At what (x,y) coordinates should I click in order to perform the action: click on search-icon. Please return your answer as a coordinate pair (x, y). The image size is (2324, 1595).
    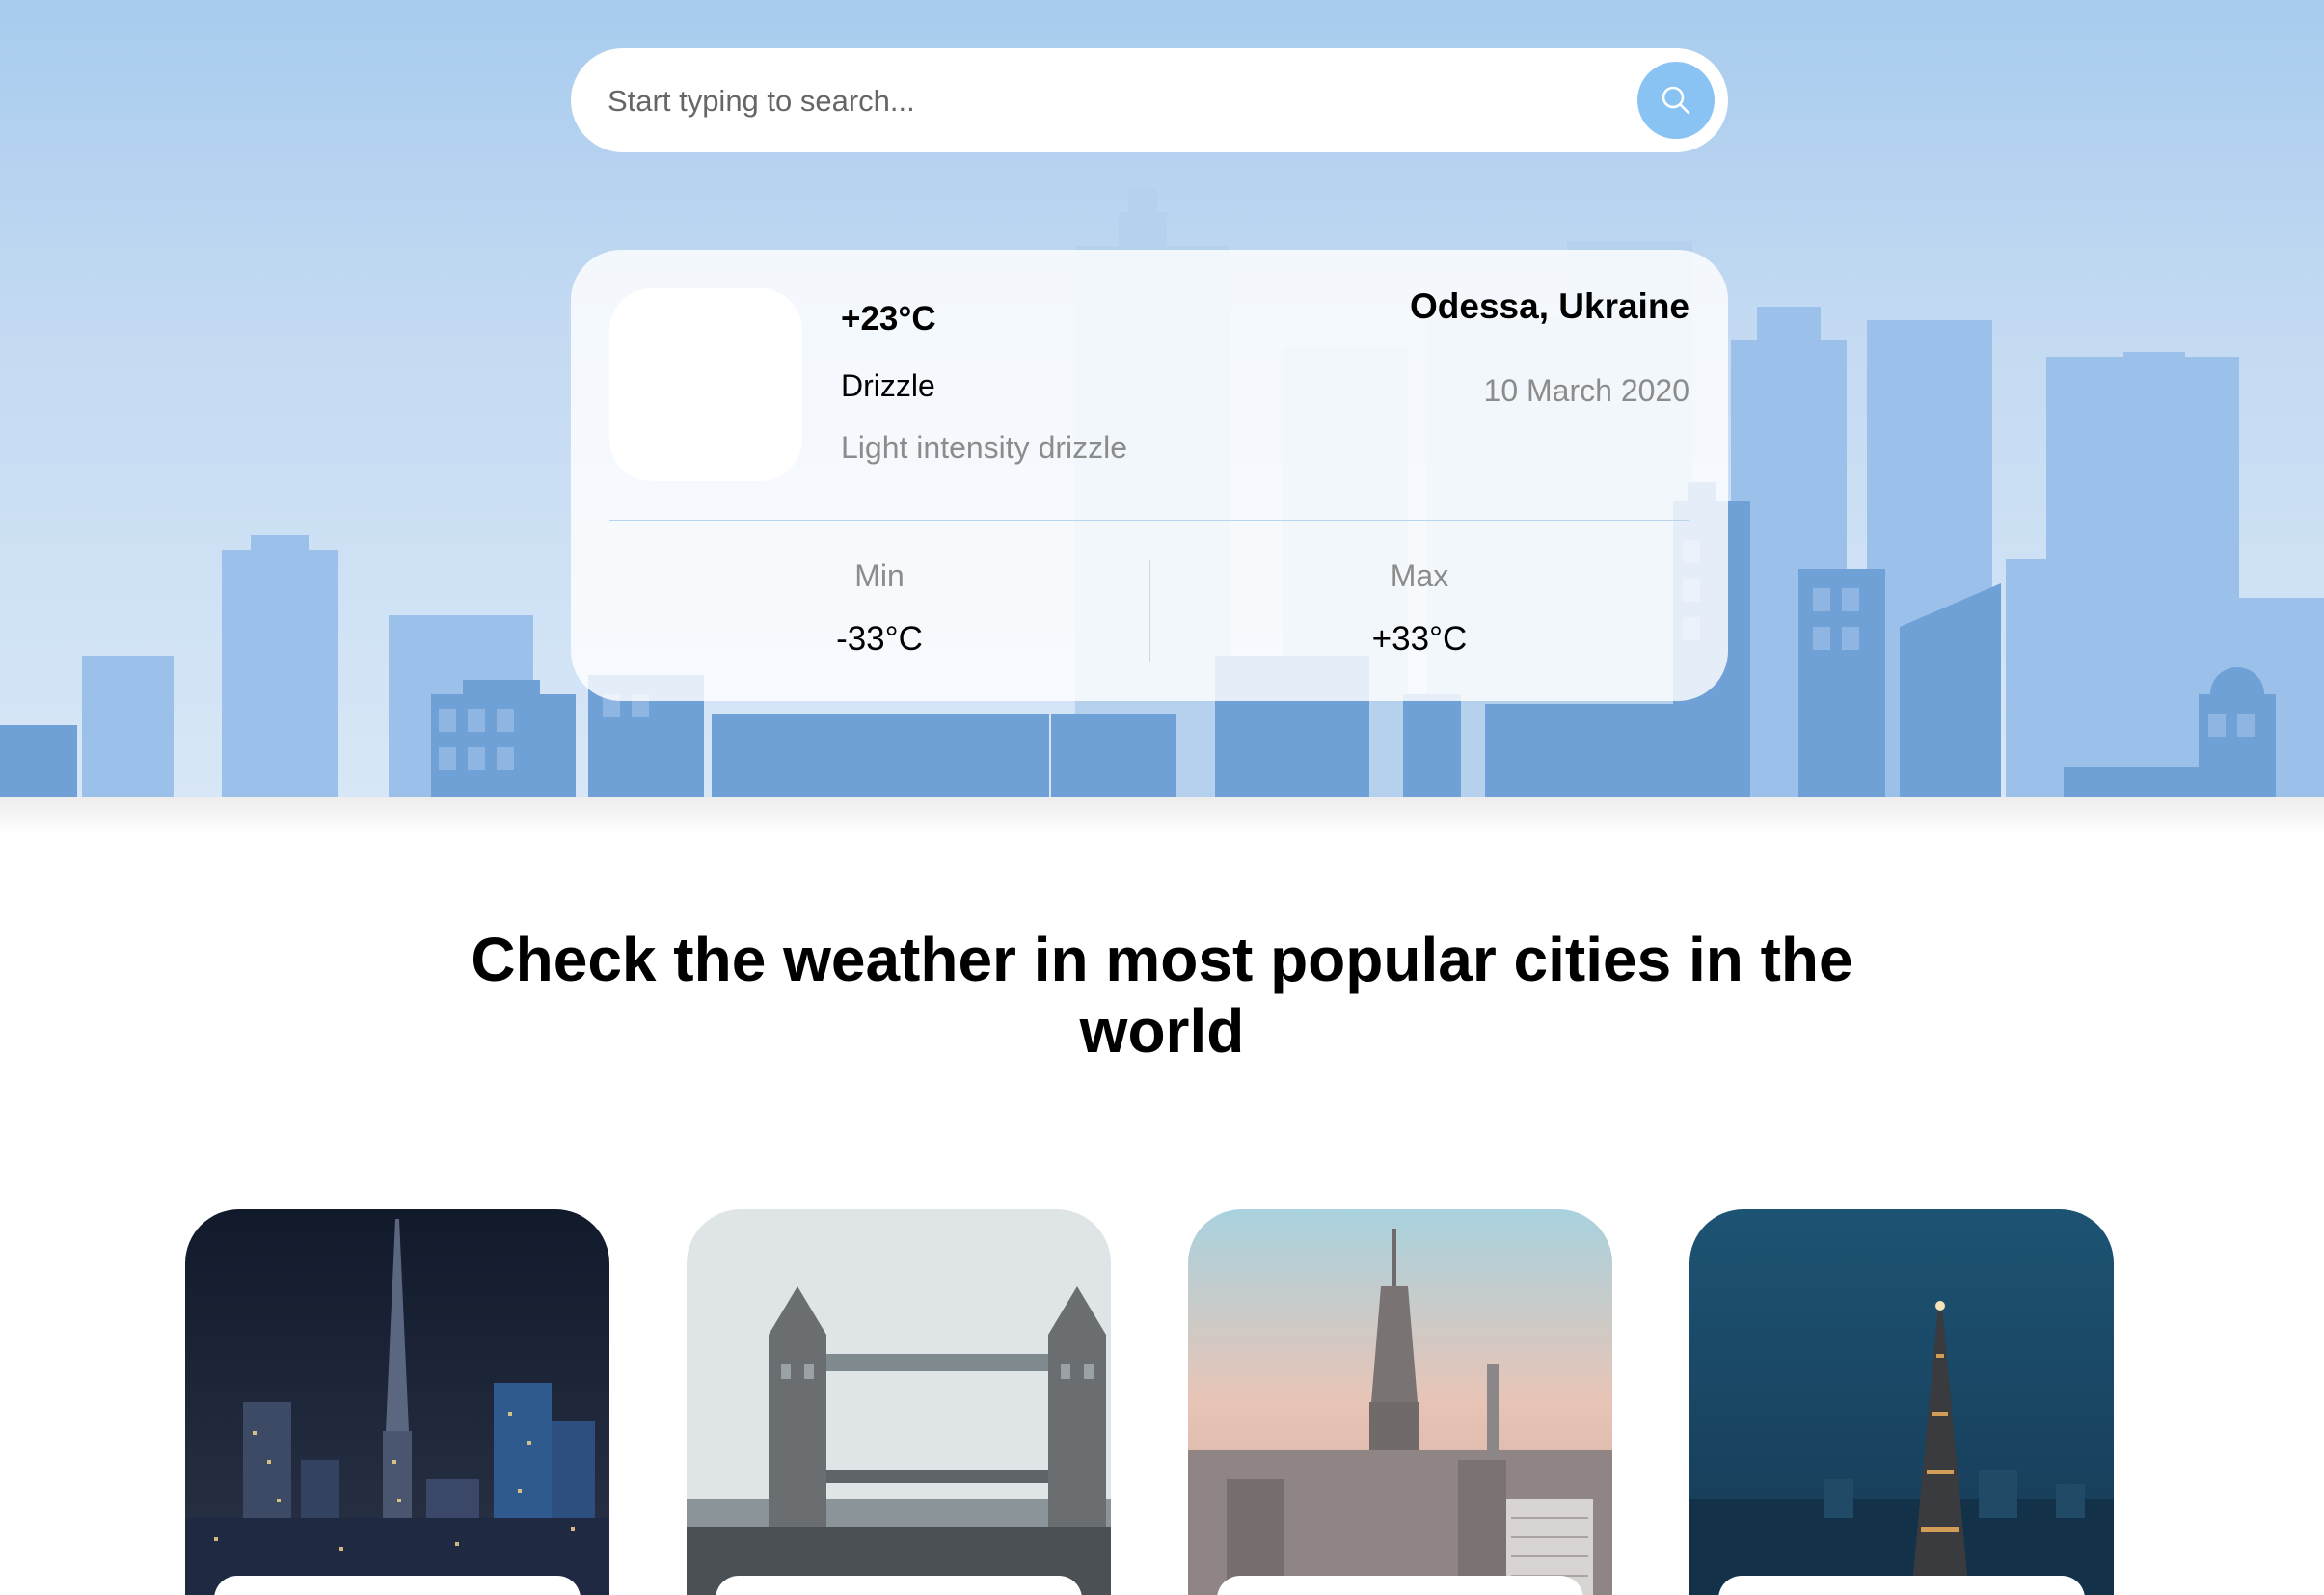
    Looking at the image, I should click on (1676, 100).